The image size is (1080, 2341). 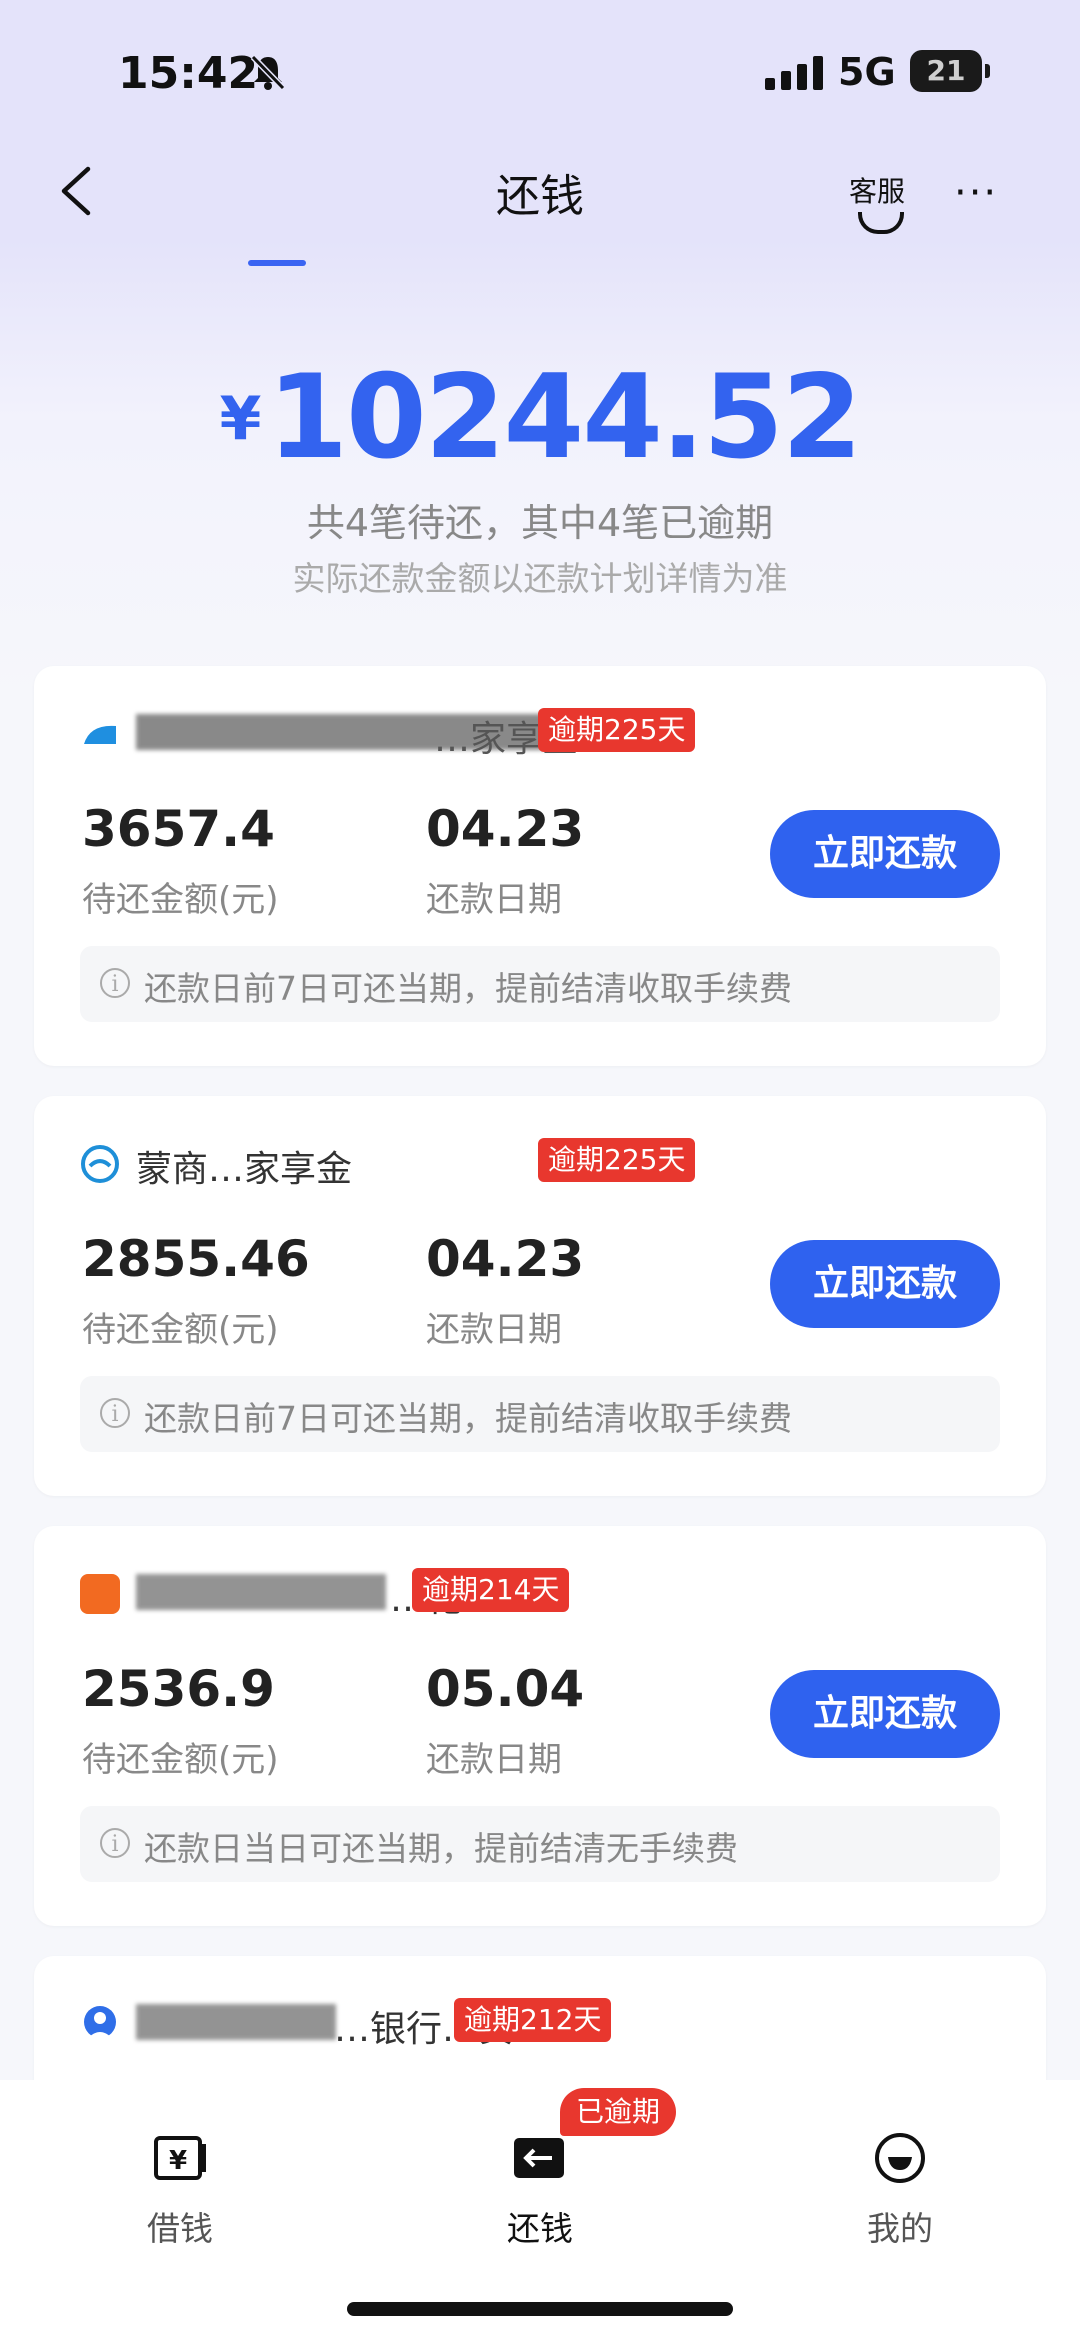 I want to click on smiley-icon, so click(x=900, y=2158).